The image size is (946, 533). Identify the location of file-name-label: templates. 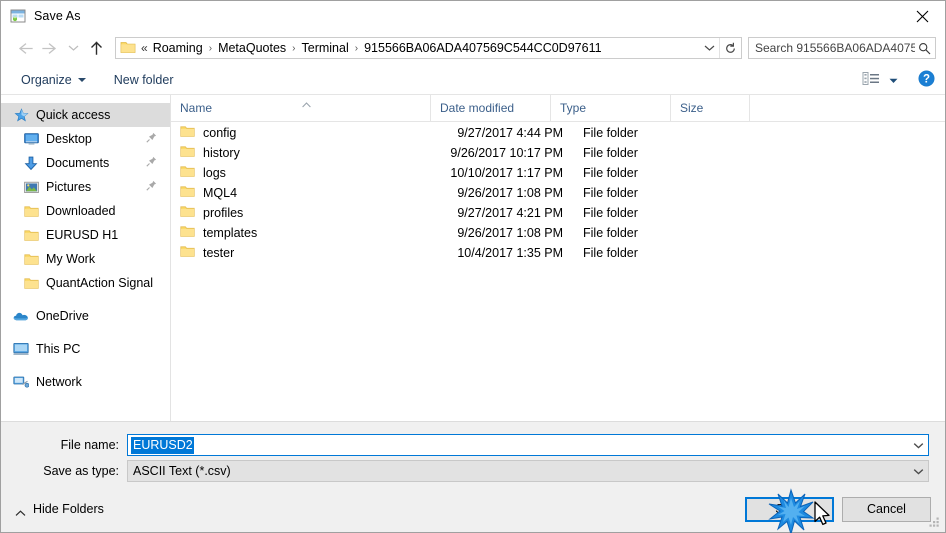
(230, 233).